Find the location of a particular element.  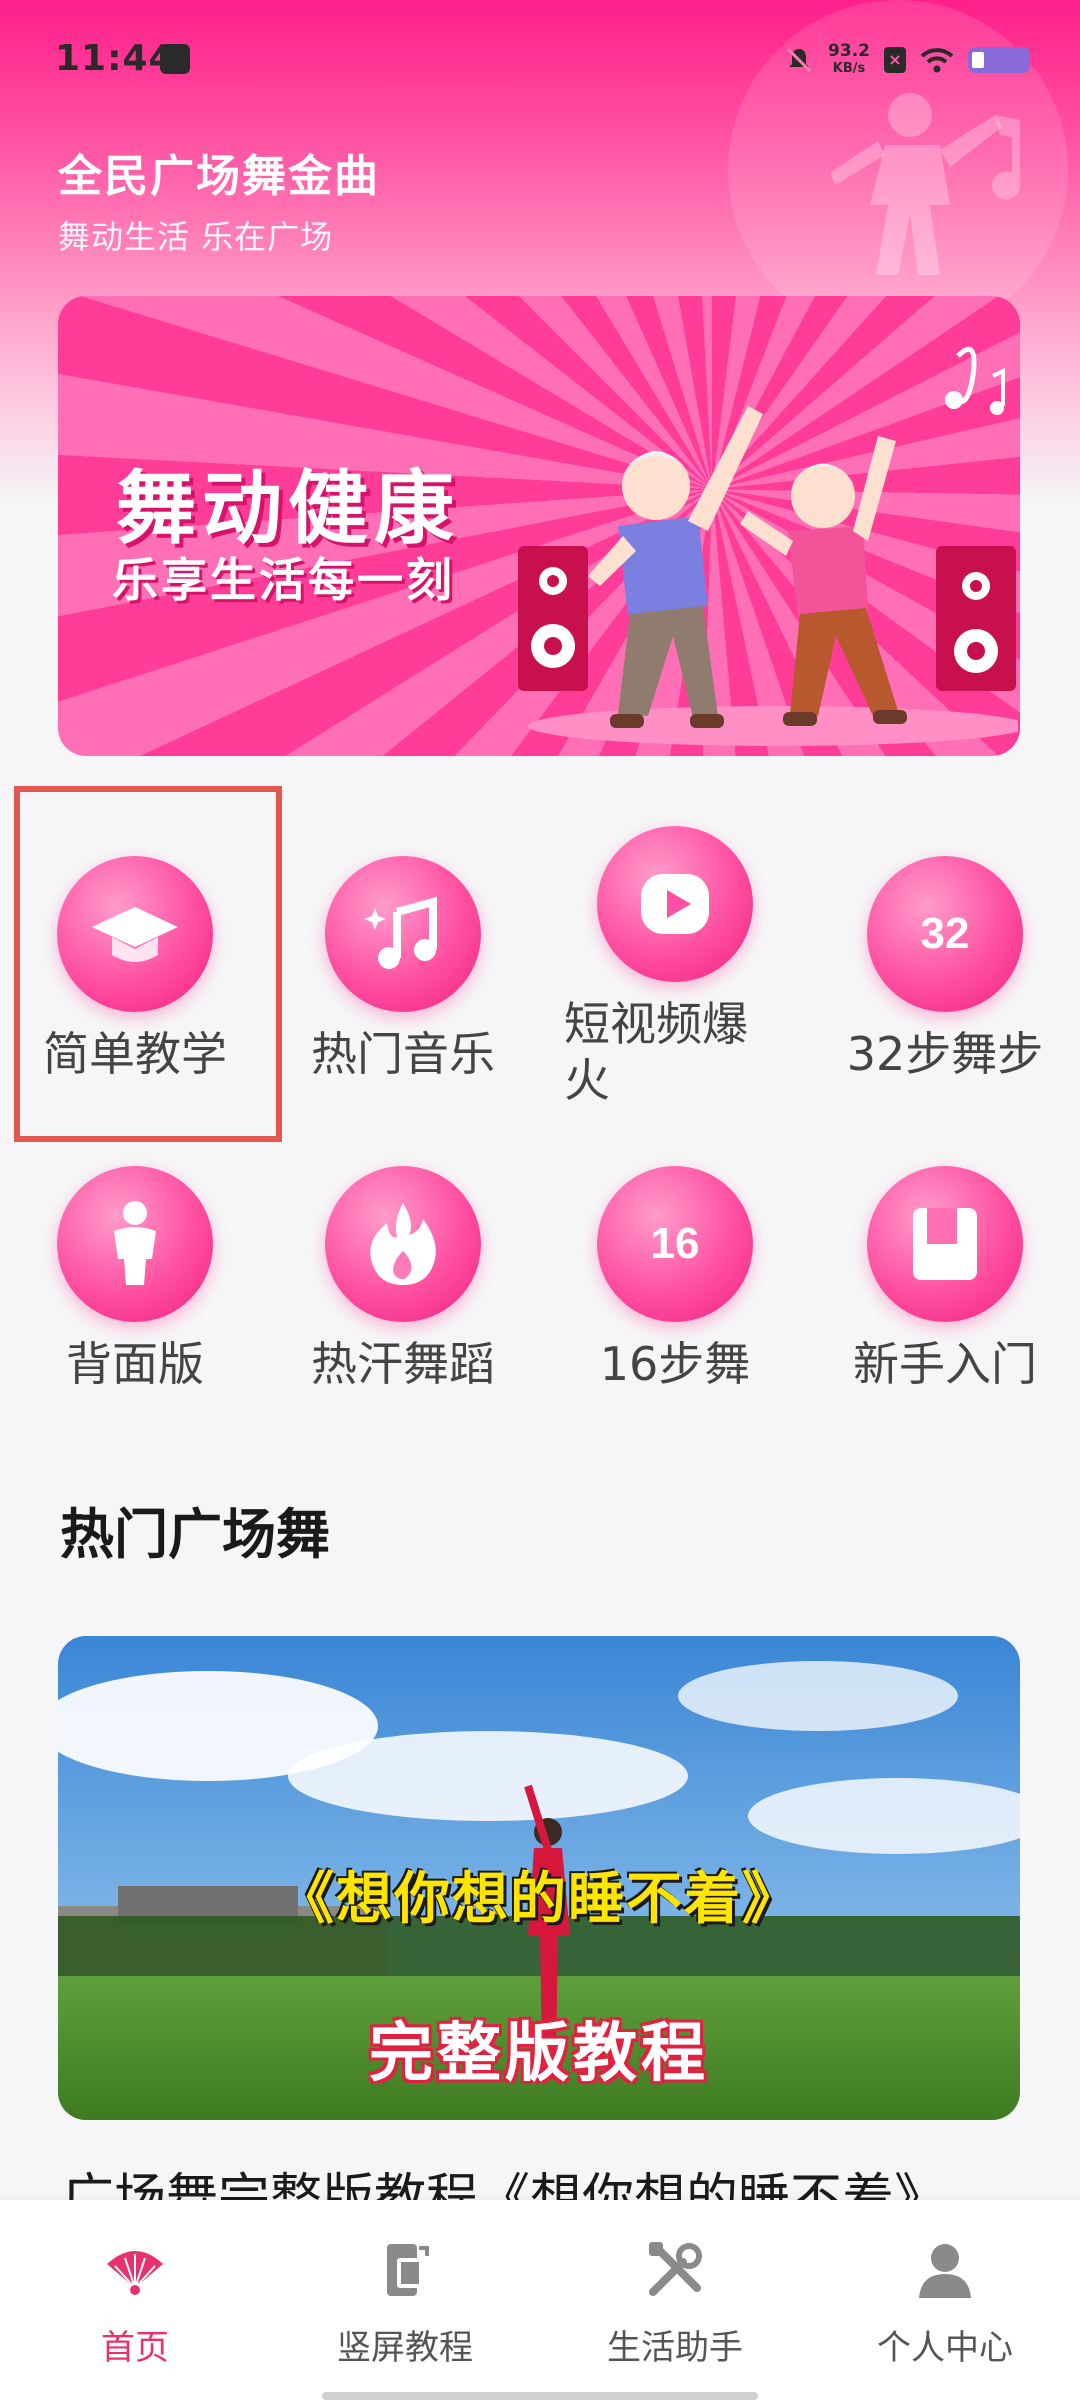

status-bar: 11:44 93.2 KB/s × is located at coordinates (540, 60).